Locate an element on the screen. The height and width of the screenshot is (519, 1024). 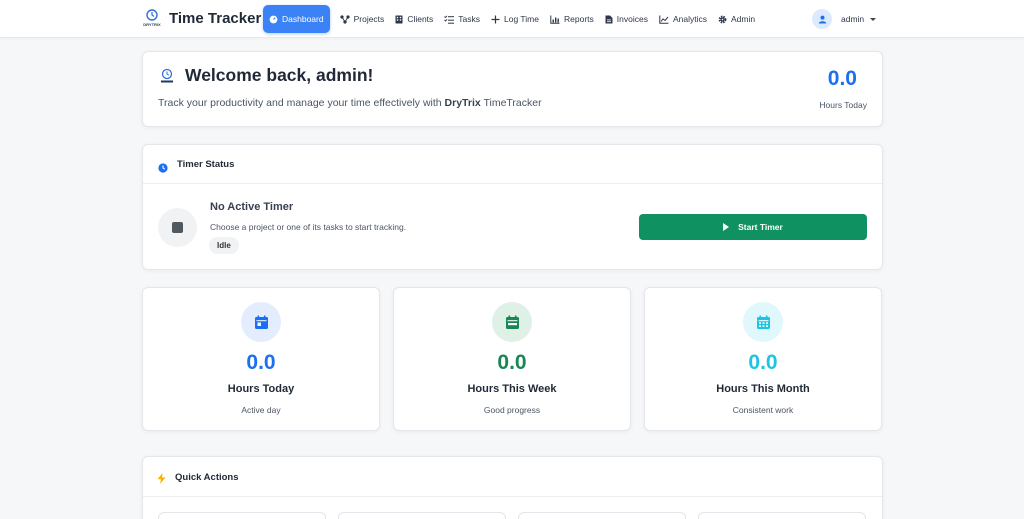
nav-projects-label: Projects is located at coordinates (369, 19).